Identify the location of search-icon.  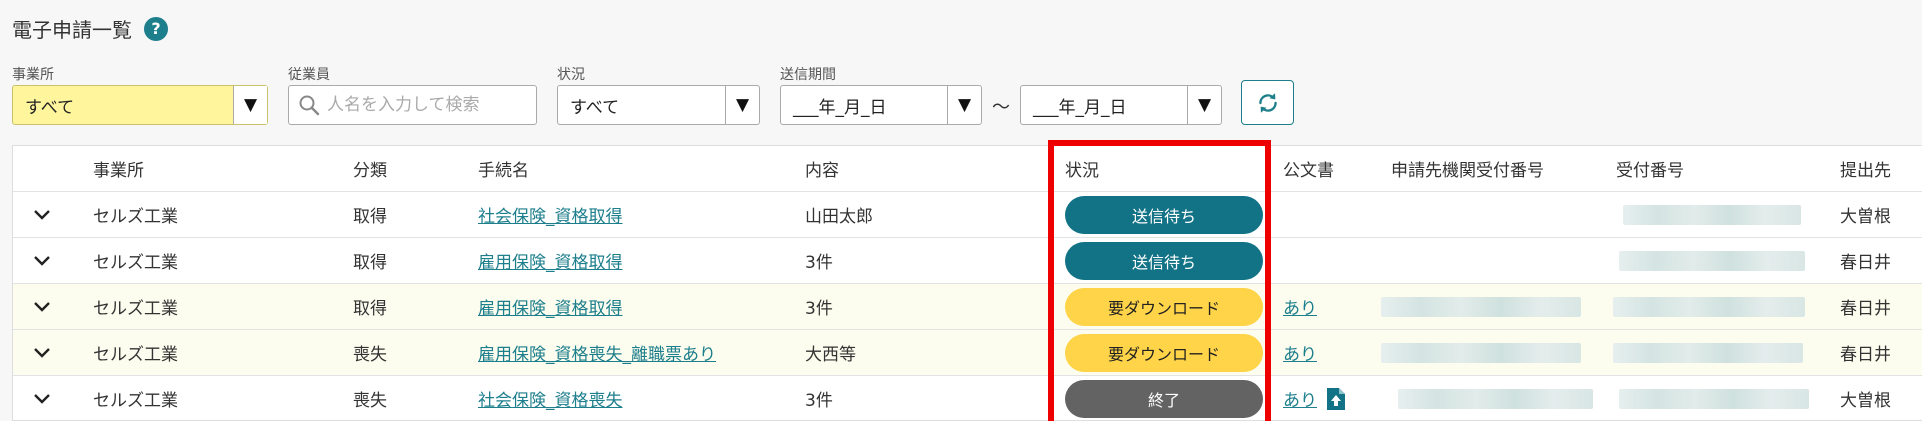
(309, 105).